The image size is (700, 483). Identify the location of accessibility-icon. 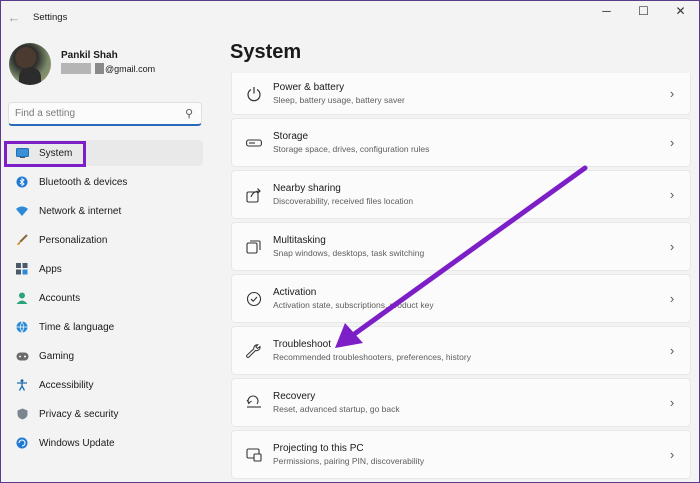
(22, 385).